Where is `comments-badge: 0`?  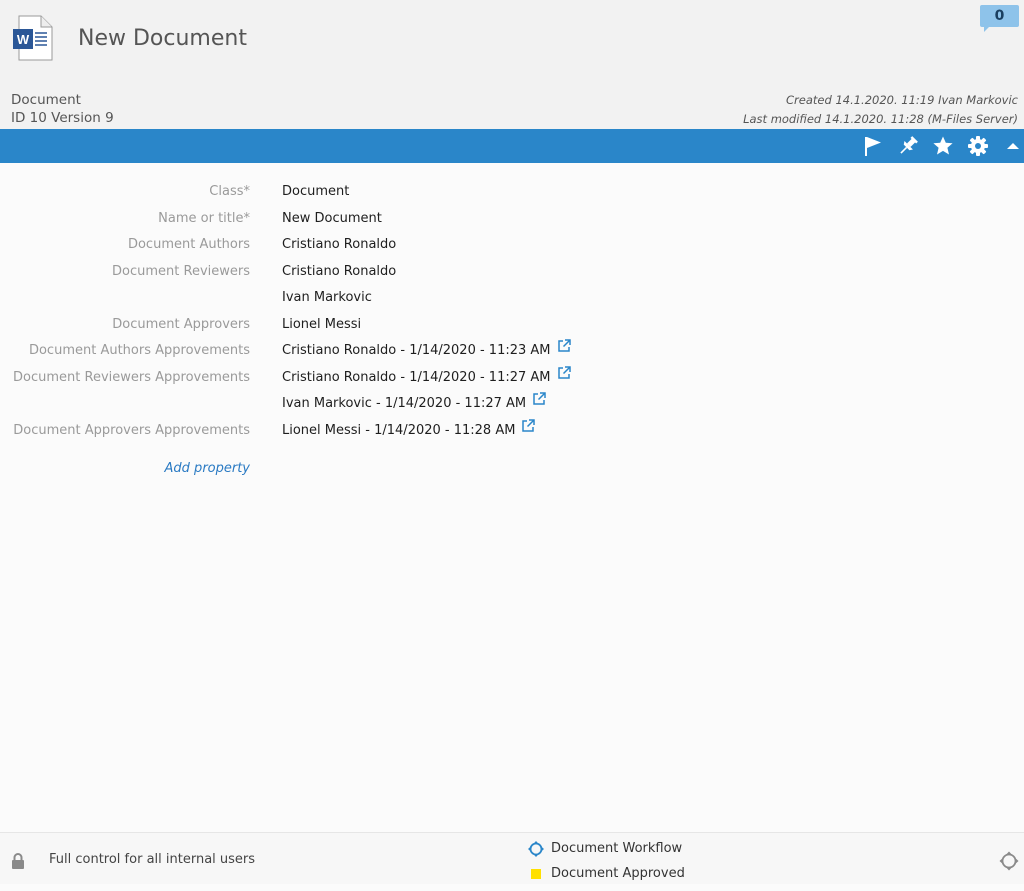 comments-badge: 0 is located at coordinates (999, 19).